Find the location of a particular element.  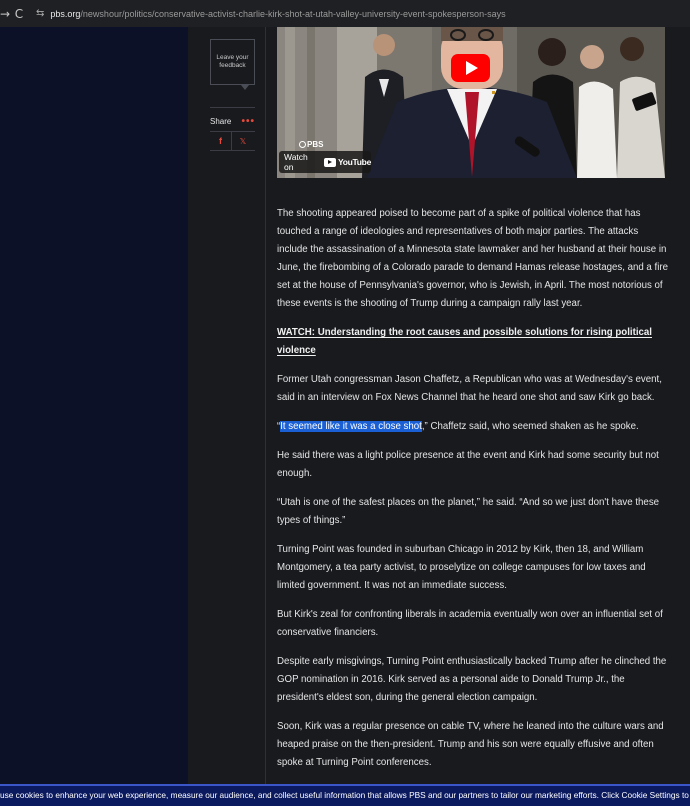

pbs-label: PBS is located at coordinates (315, 144).